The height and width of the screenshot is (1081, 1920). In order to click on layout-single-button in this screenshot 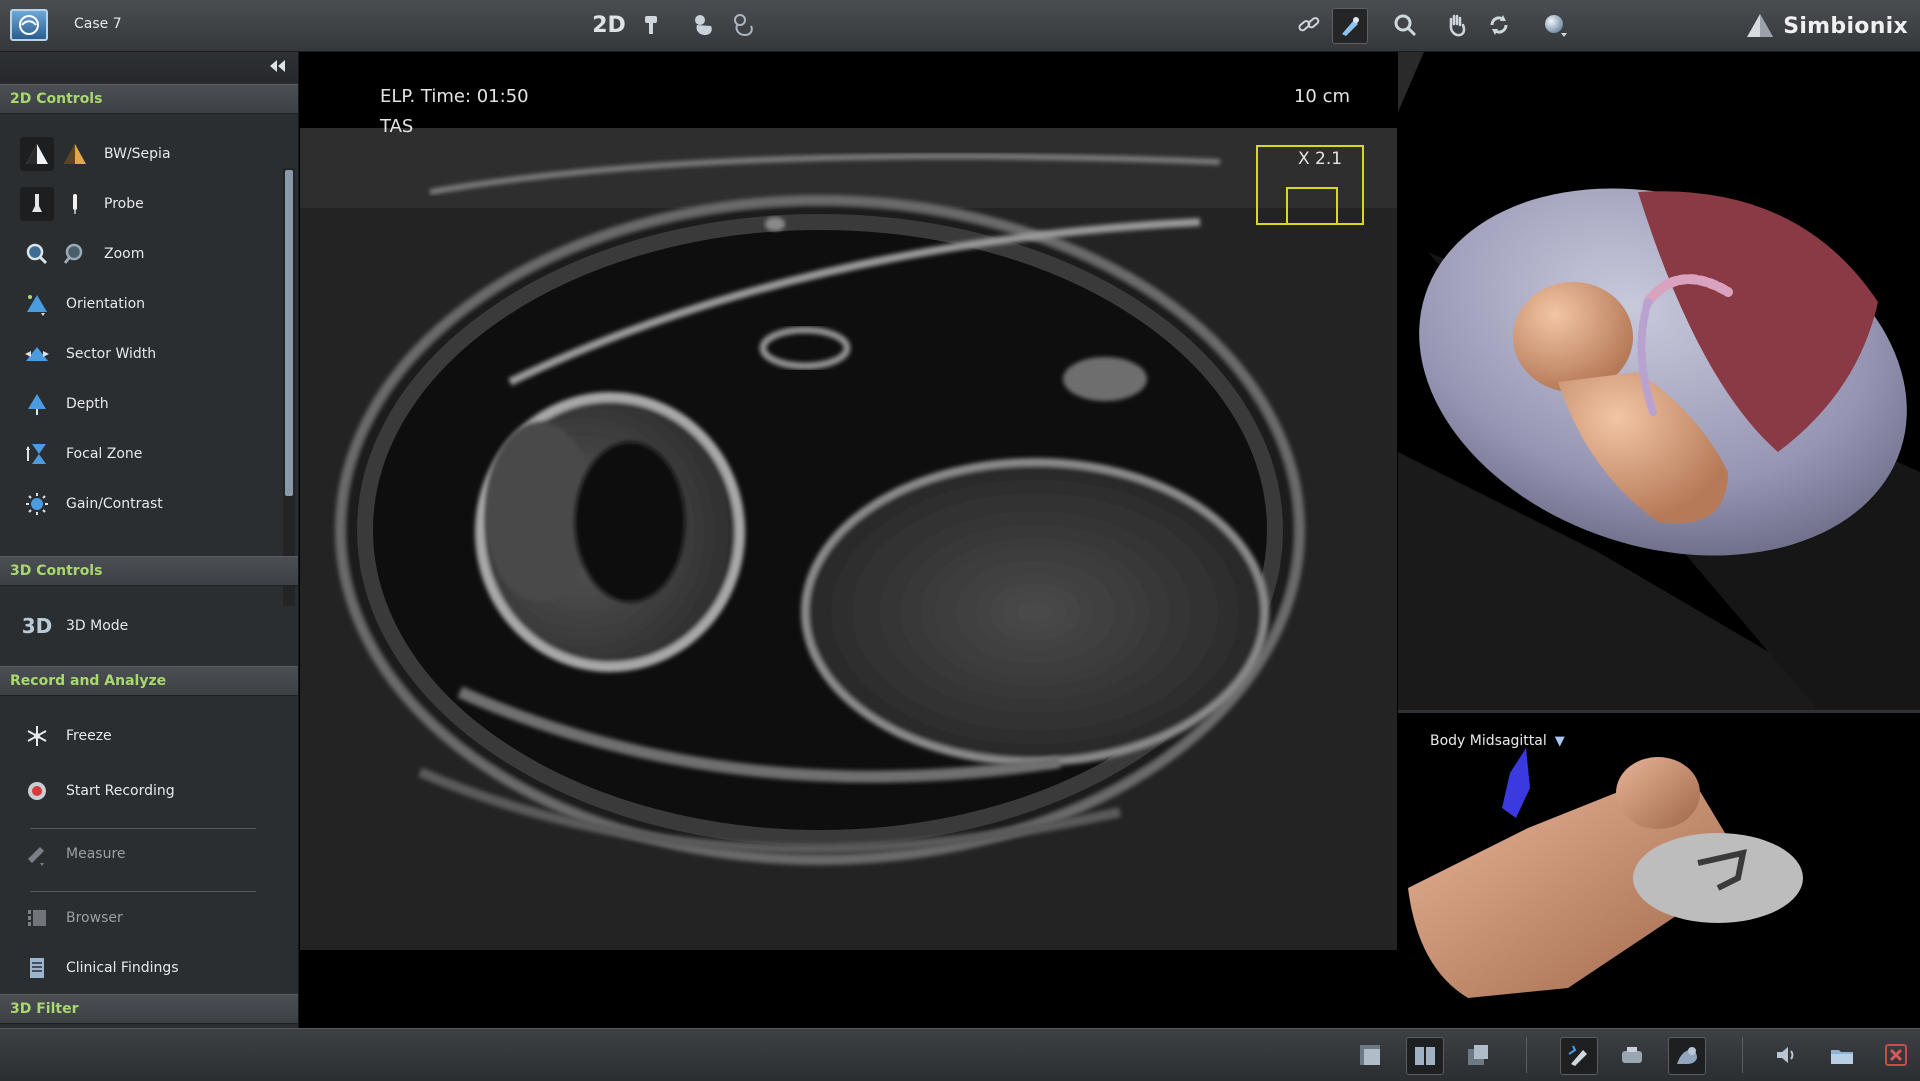, I will do `click(1370, 1055)`.